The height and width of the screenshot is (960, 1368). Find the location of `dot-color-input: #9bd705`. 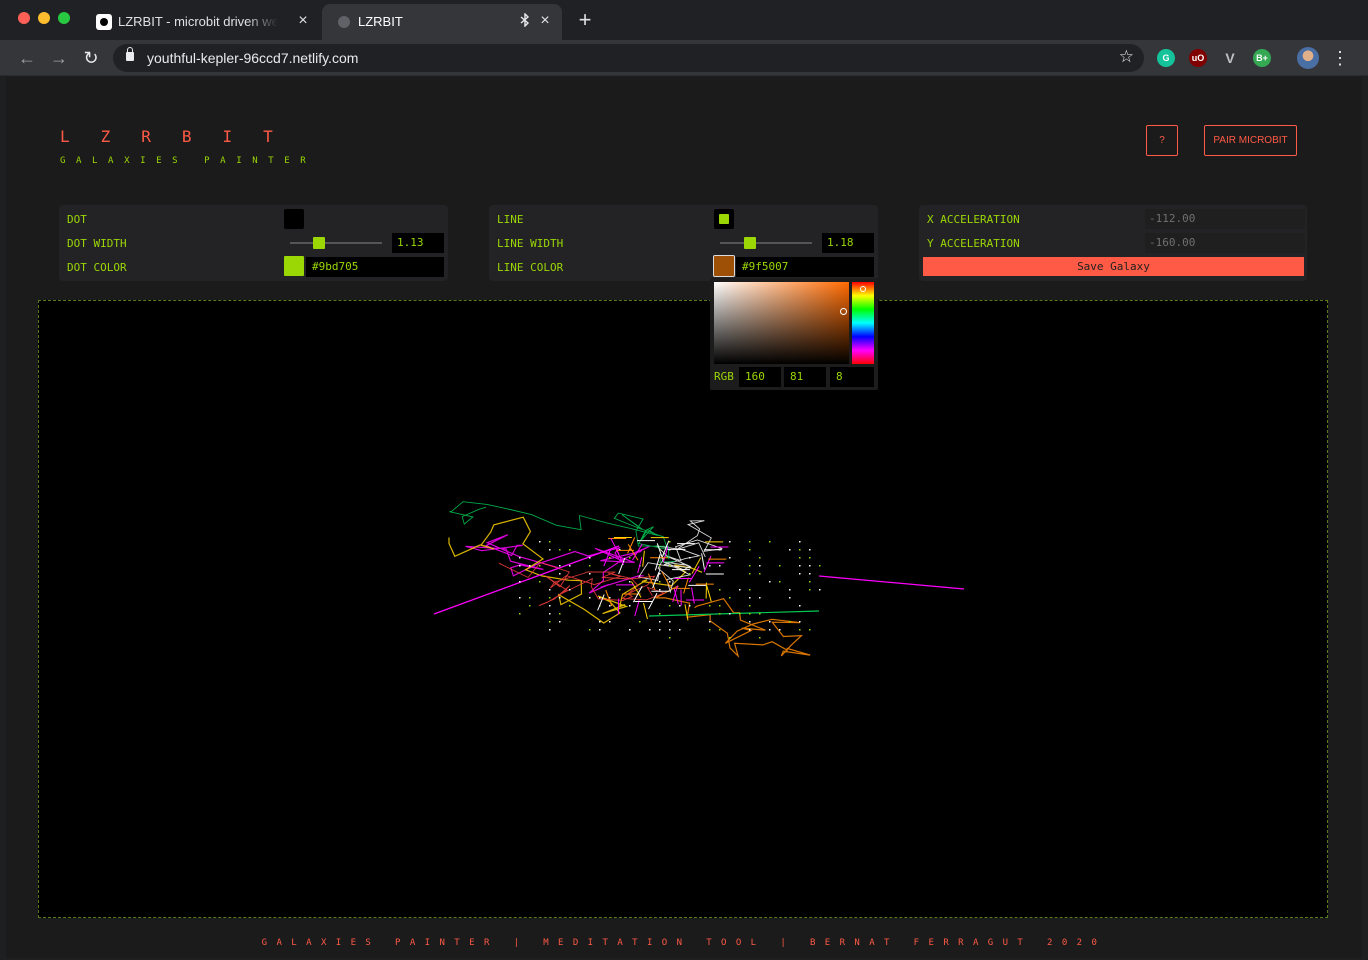

dot-color-input: #9bd705 is located at coordinates (375, 267).